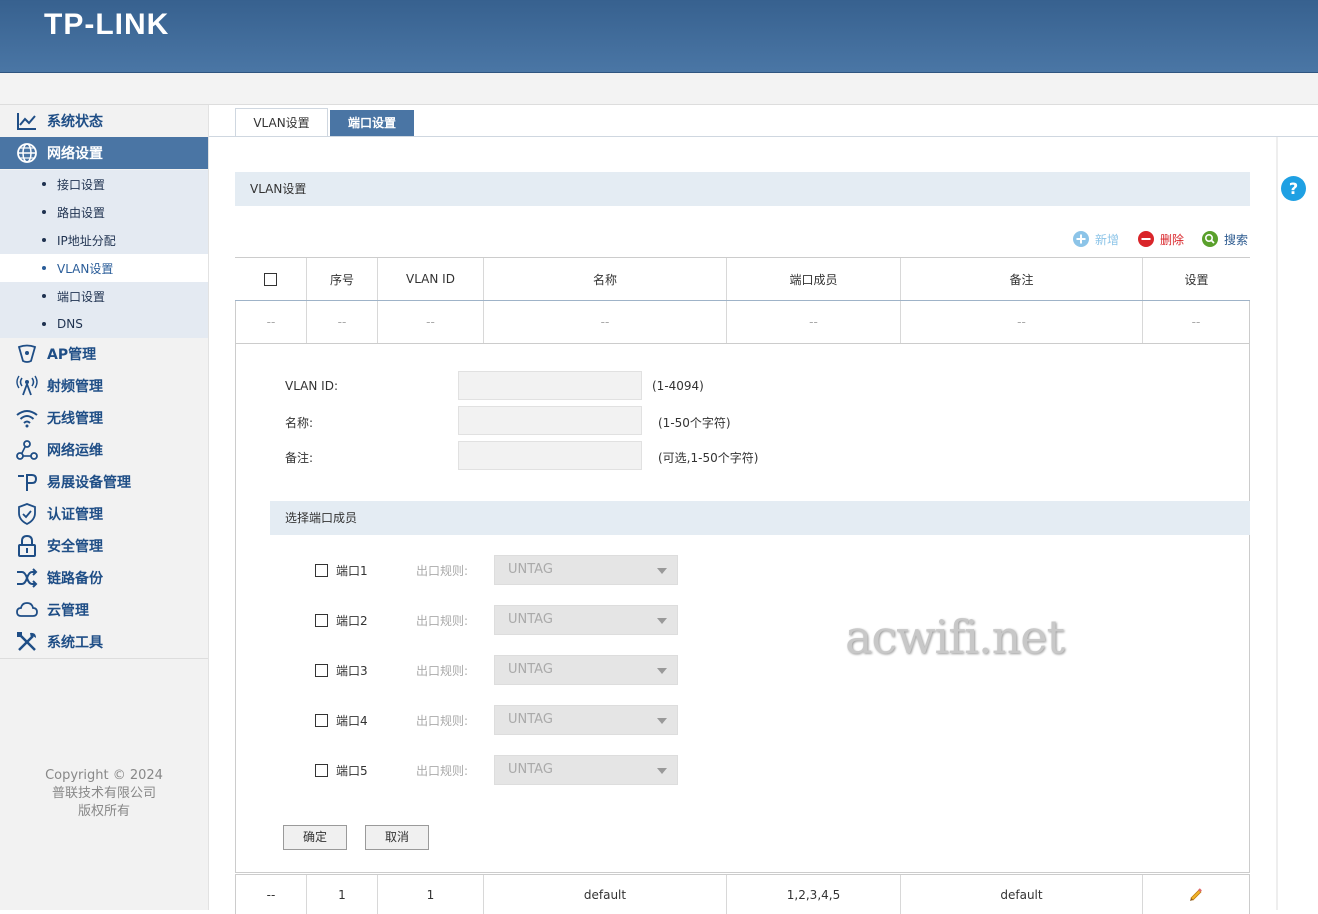  I want to click on vlan-id-input, so click(550, 385).